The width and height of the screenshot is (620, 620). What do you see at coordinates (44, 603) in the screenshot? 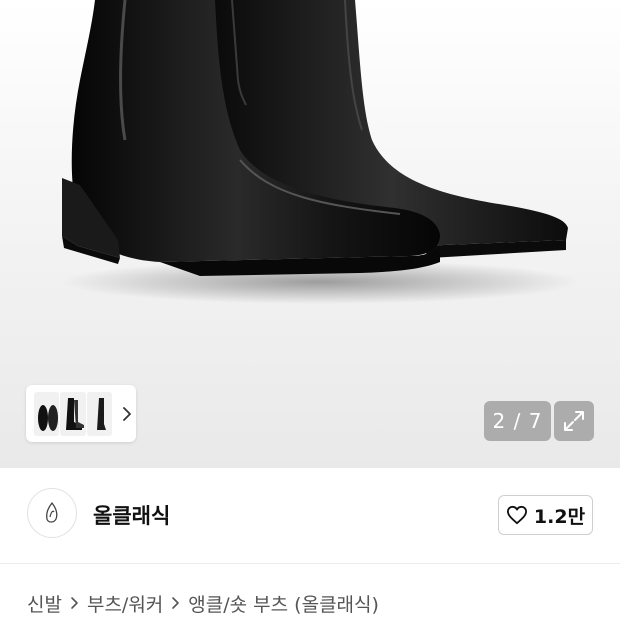
I see `breadcrumb-item-shoes: 신발` at bounding box center [44, 603].